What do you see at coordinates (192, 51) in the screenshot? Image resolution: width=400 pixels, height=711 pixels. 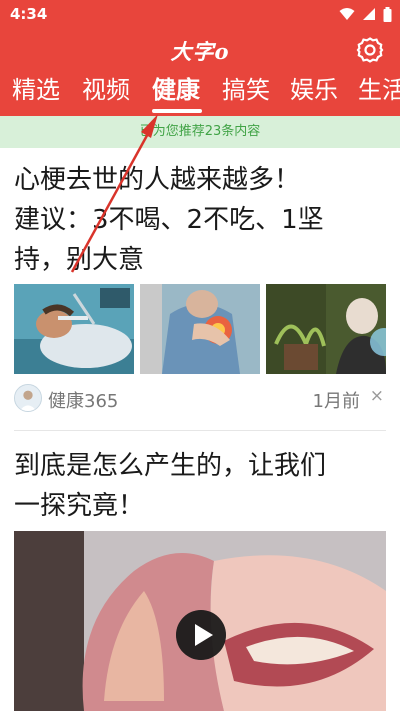 I see `app-logo-text: 大字` at bounding box center [192, 51].